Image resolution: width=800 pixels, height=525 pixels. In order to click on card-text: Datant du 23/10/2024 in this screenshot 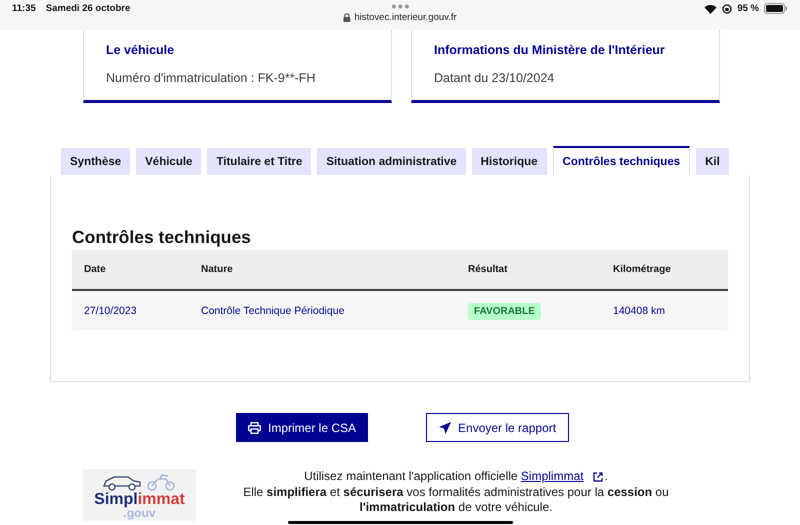, I will do `click(495, 78)`.